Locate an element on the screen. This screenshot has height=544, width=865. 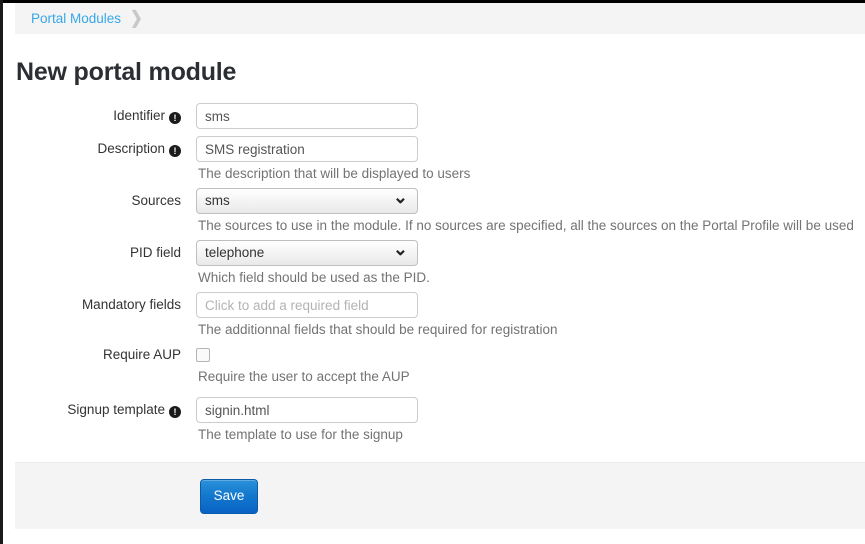
field-label-text: PID field is located at coordinates (155, 252).